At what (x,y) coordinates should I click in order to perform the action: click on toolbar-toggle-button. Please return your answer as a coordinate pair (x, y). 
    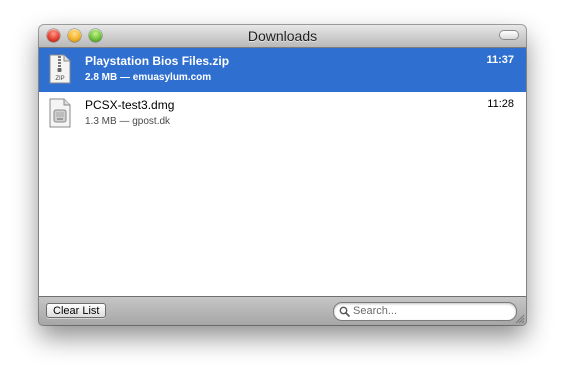
    Looking at the image, I should click on (509, 35).